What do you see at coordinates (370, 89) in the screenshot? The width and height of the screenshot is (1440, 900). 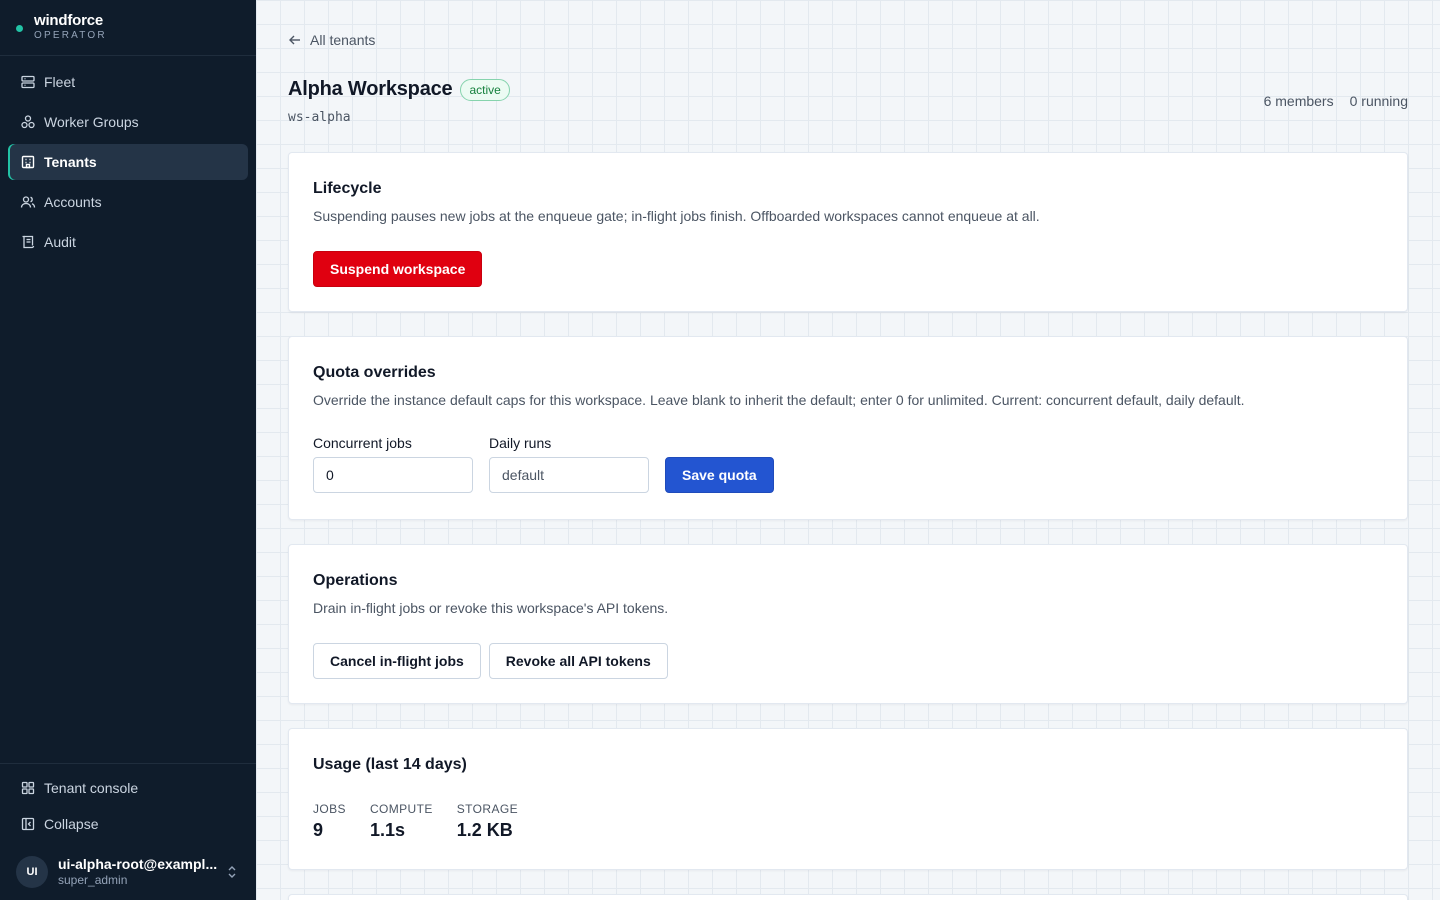 I see `page-title: Alpha Workspace` at bounding box center [370, 89].